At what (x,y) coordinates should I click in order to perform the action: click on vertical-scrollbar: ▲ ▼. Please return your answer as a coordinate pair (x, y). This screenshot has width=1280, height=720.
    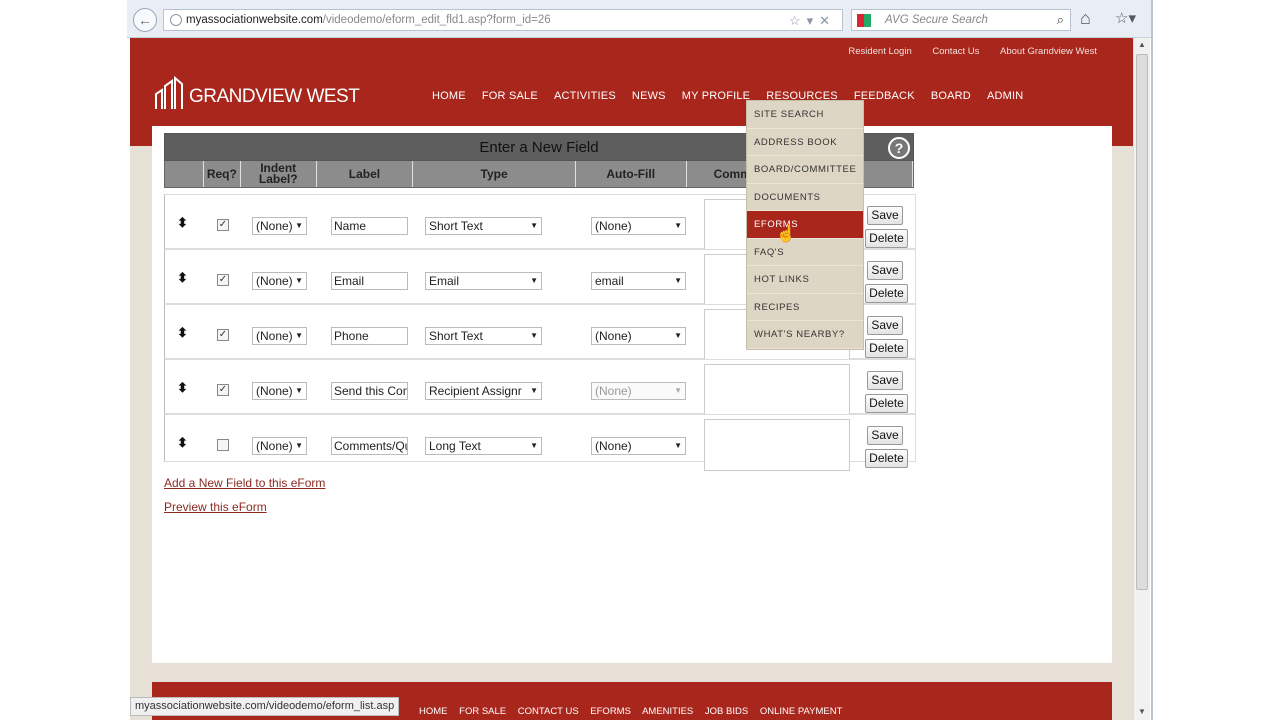
    Looking at the image, I should click on (1141, 379).